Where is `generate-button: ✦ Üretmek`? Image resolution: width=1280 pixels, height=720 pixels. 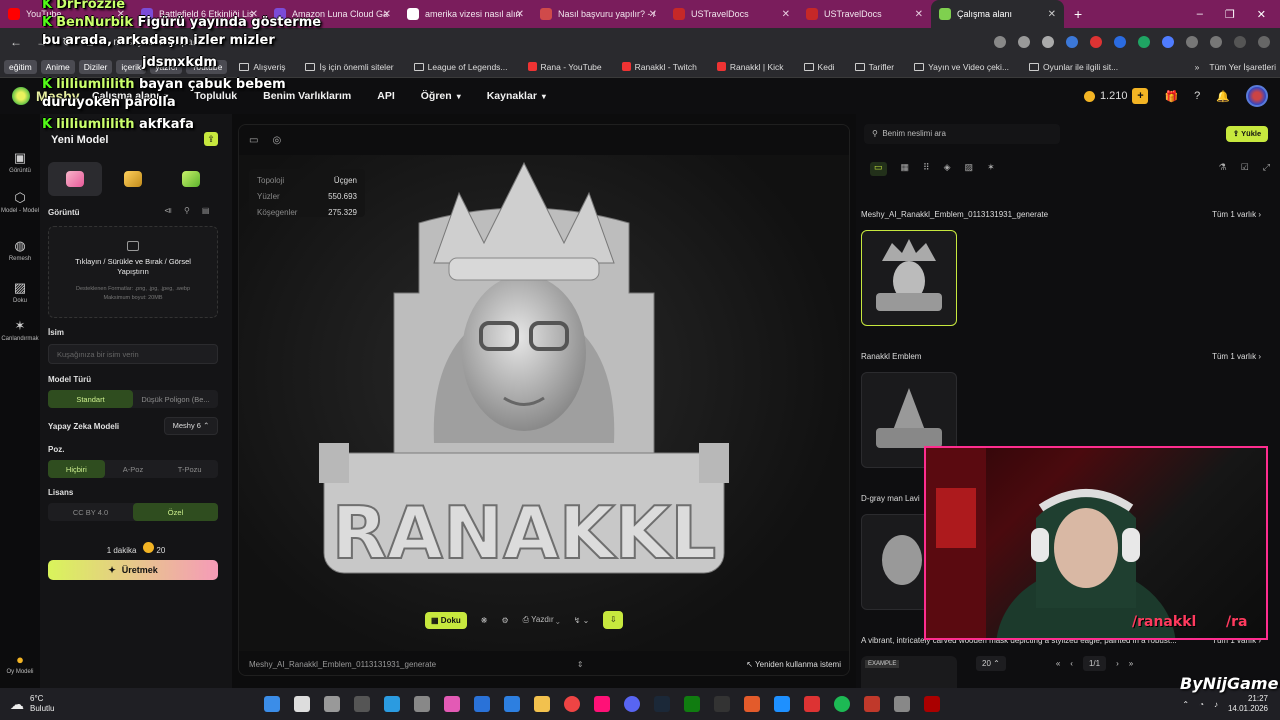
generate-button: ✦ Üretmek is located at coordinates (133, 570).